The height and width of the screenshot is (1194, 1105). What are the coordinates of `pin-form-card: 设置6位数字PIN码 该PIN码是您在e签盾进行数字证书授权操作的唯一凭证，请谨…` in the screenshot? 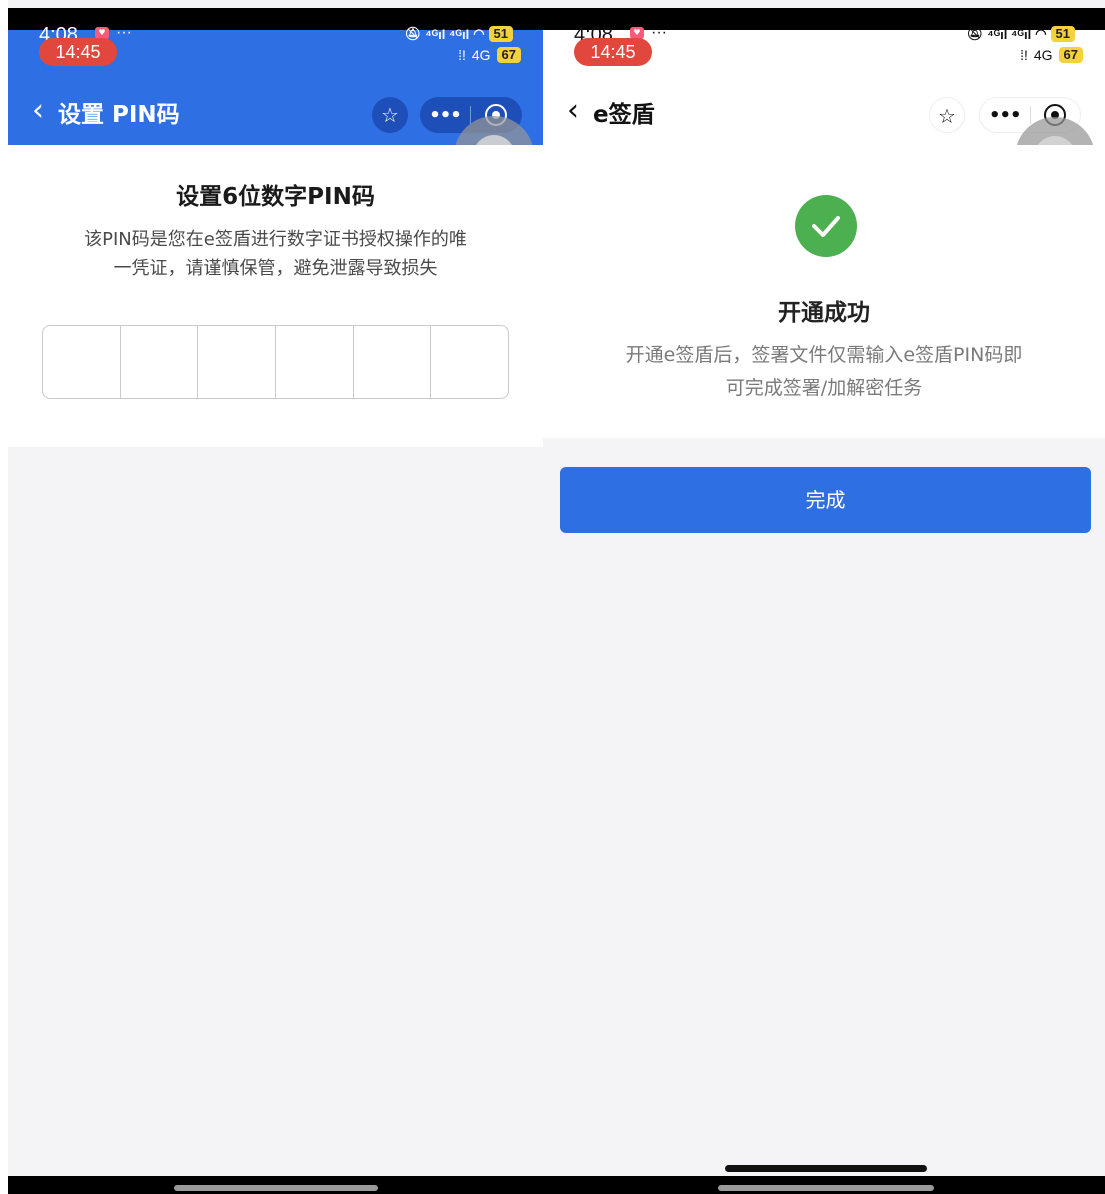 It's located at (275, 296).